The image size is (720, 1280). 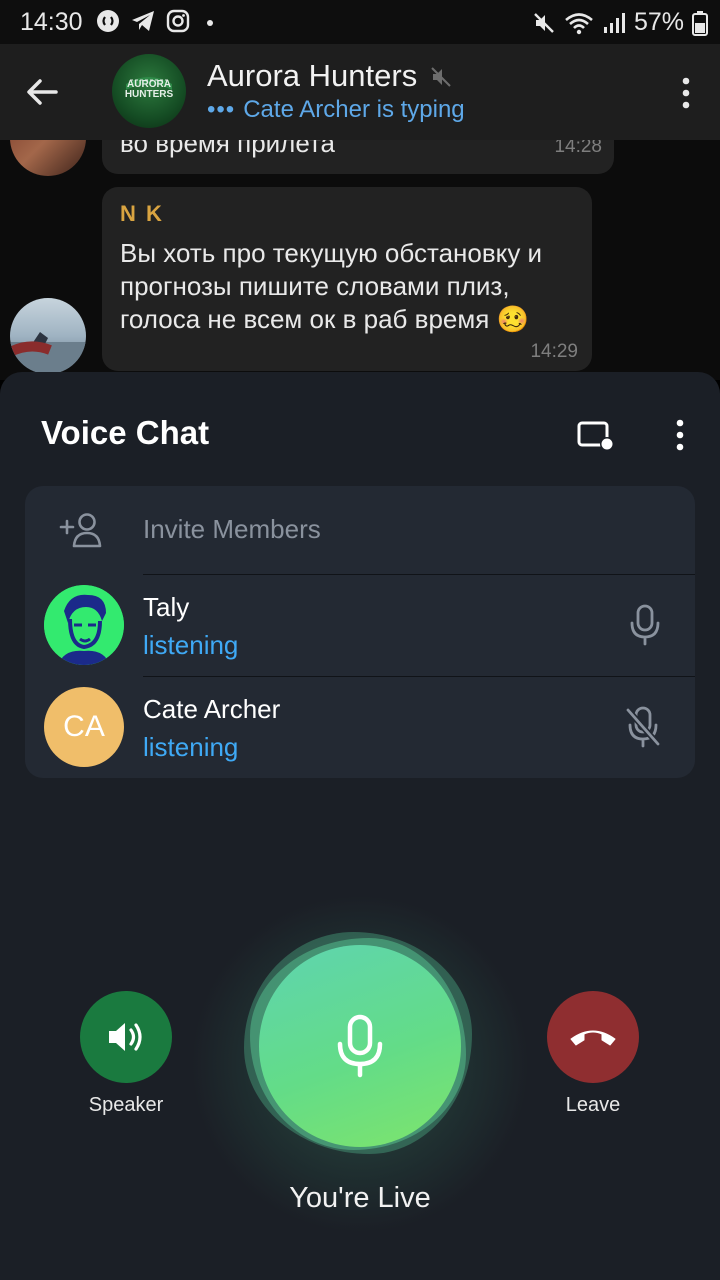 What do you see at coordinates (554, 351) in the screenshot?
I see `message-time: 14:29` at bounding box center [554, 351].